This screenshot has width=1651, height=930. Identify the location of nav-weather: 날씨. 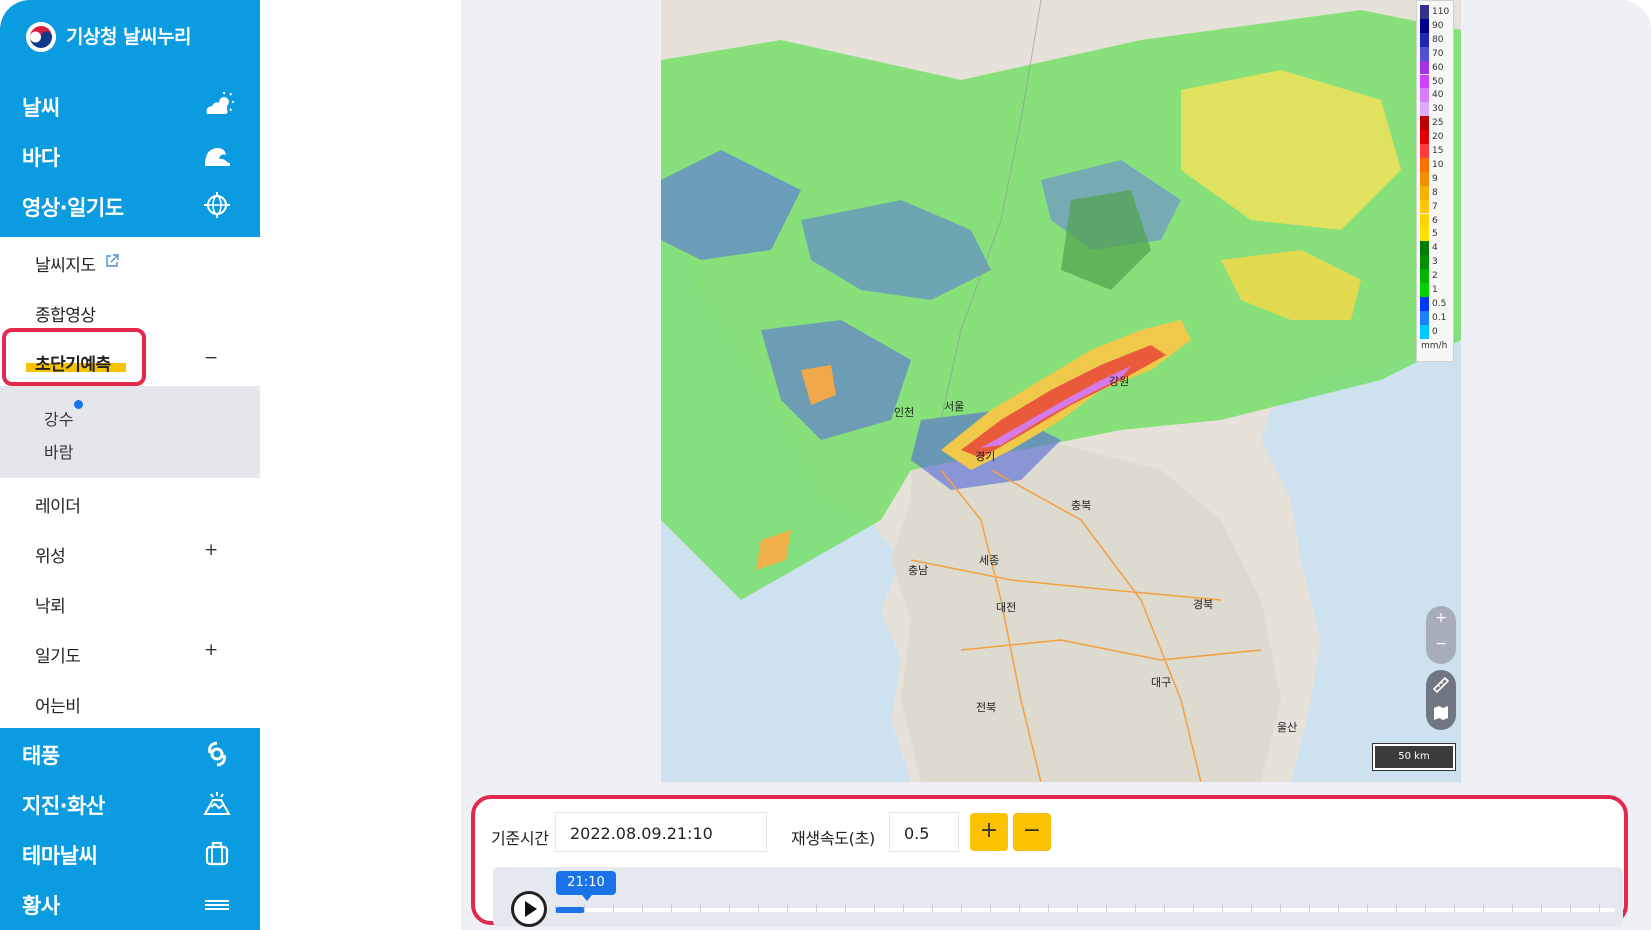
(130, 105).